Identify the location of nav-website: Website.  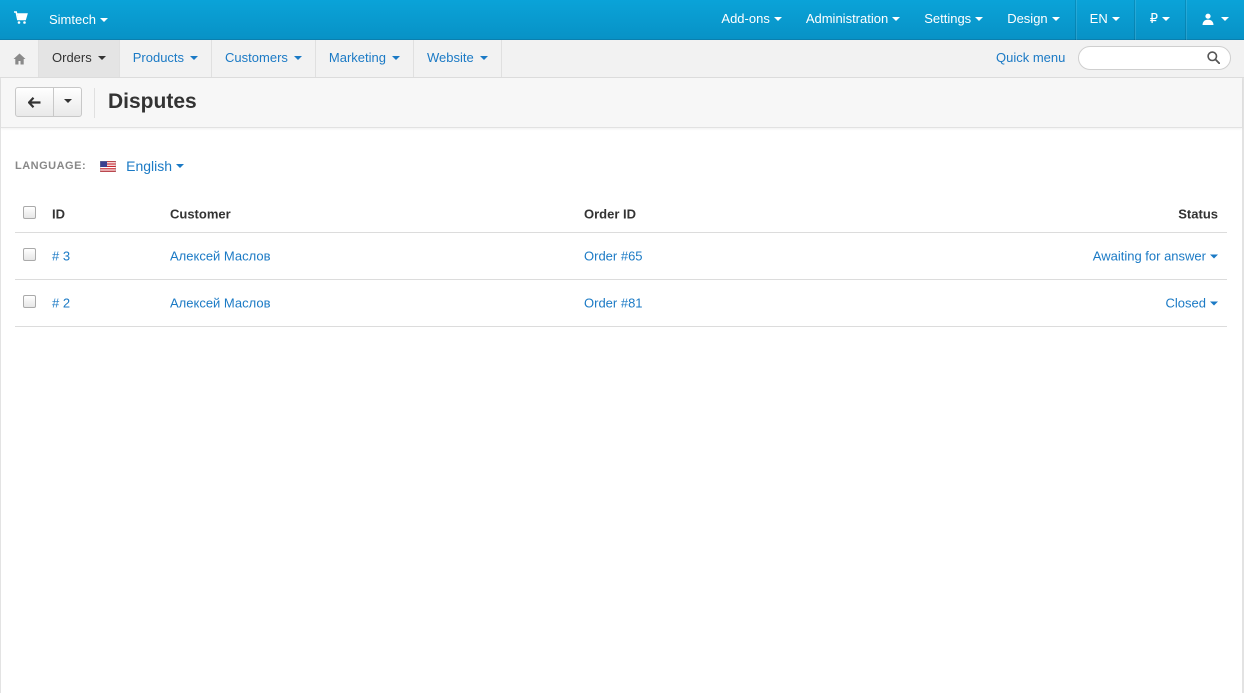
(458, 58).